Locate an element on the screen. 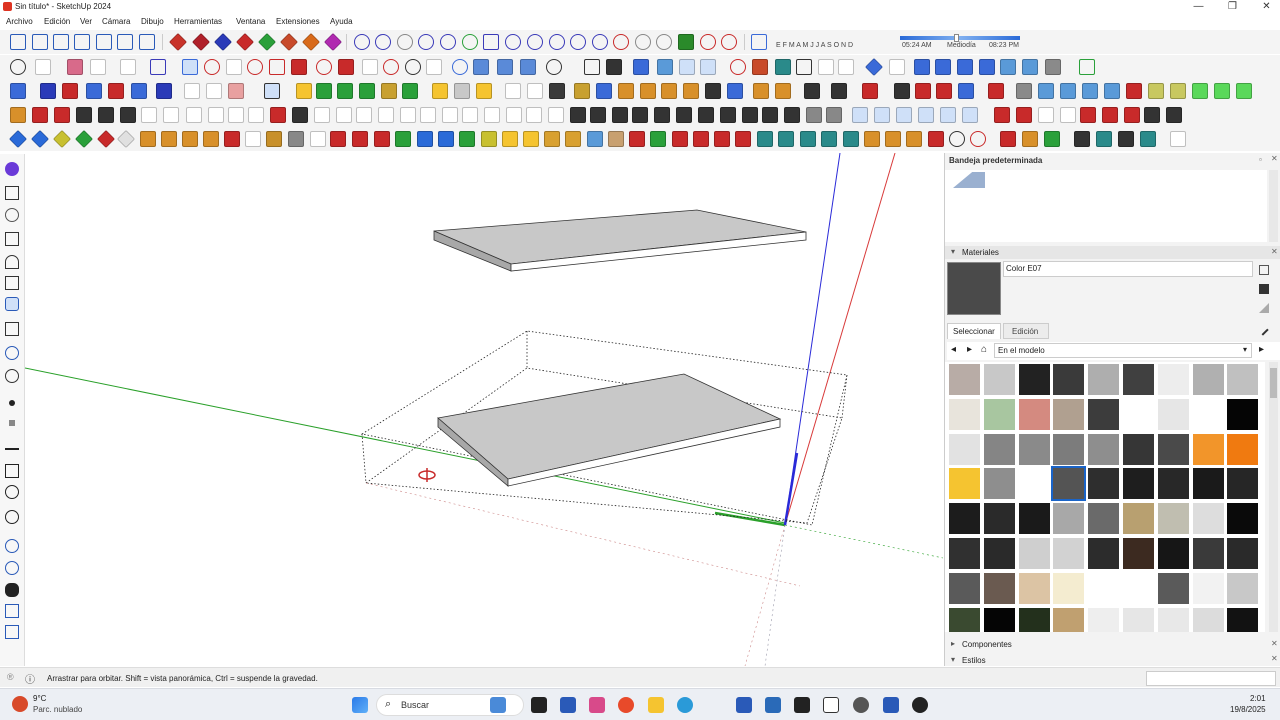  menu-herramientas: Herramientas is located at coordinates (198, 21).